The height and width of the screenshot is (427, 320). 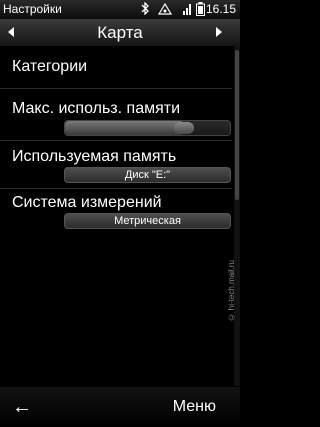 I want to click on page-title: Карта, so click(x=120, y=32).